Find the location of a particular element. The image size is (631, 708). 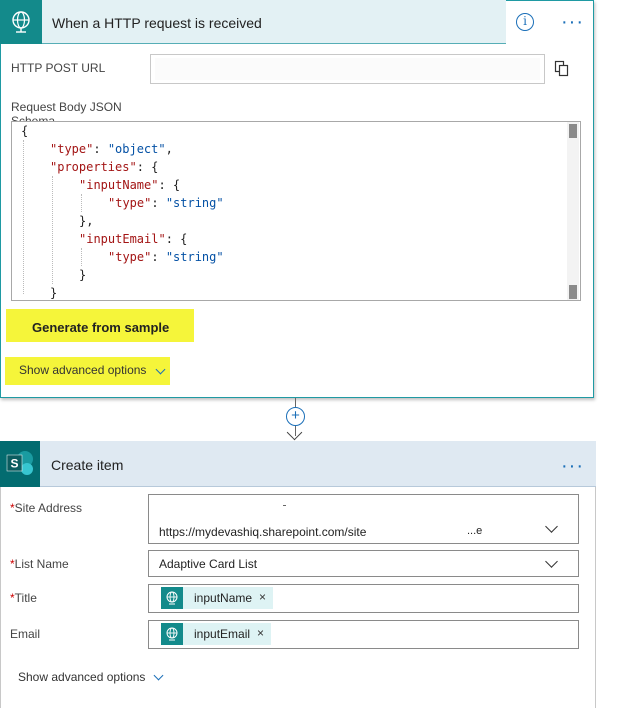

list-name-value: Adaptive Card List is located at coordinates (208, 564).